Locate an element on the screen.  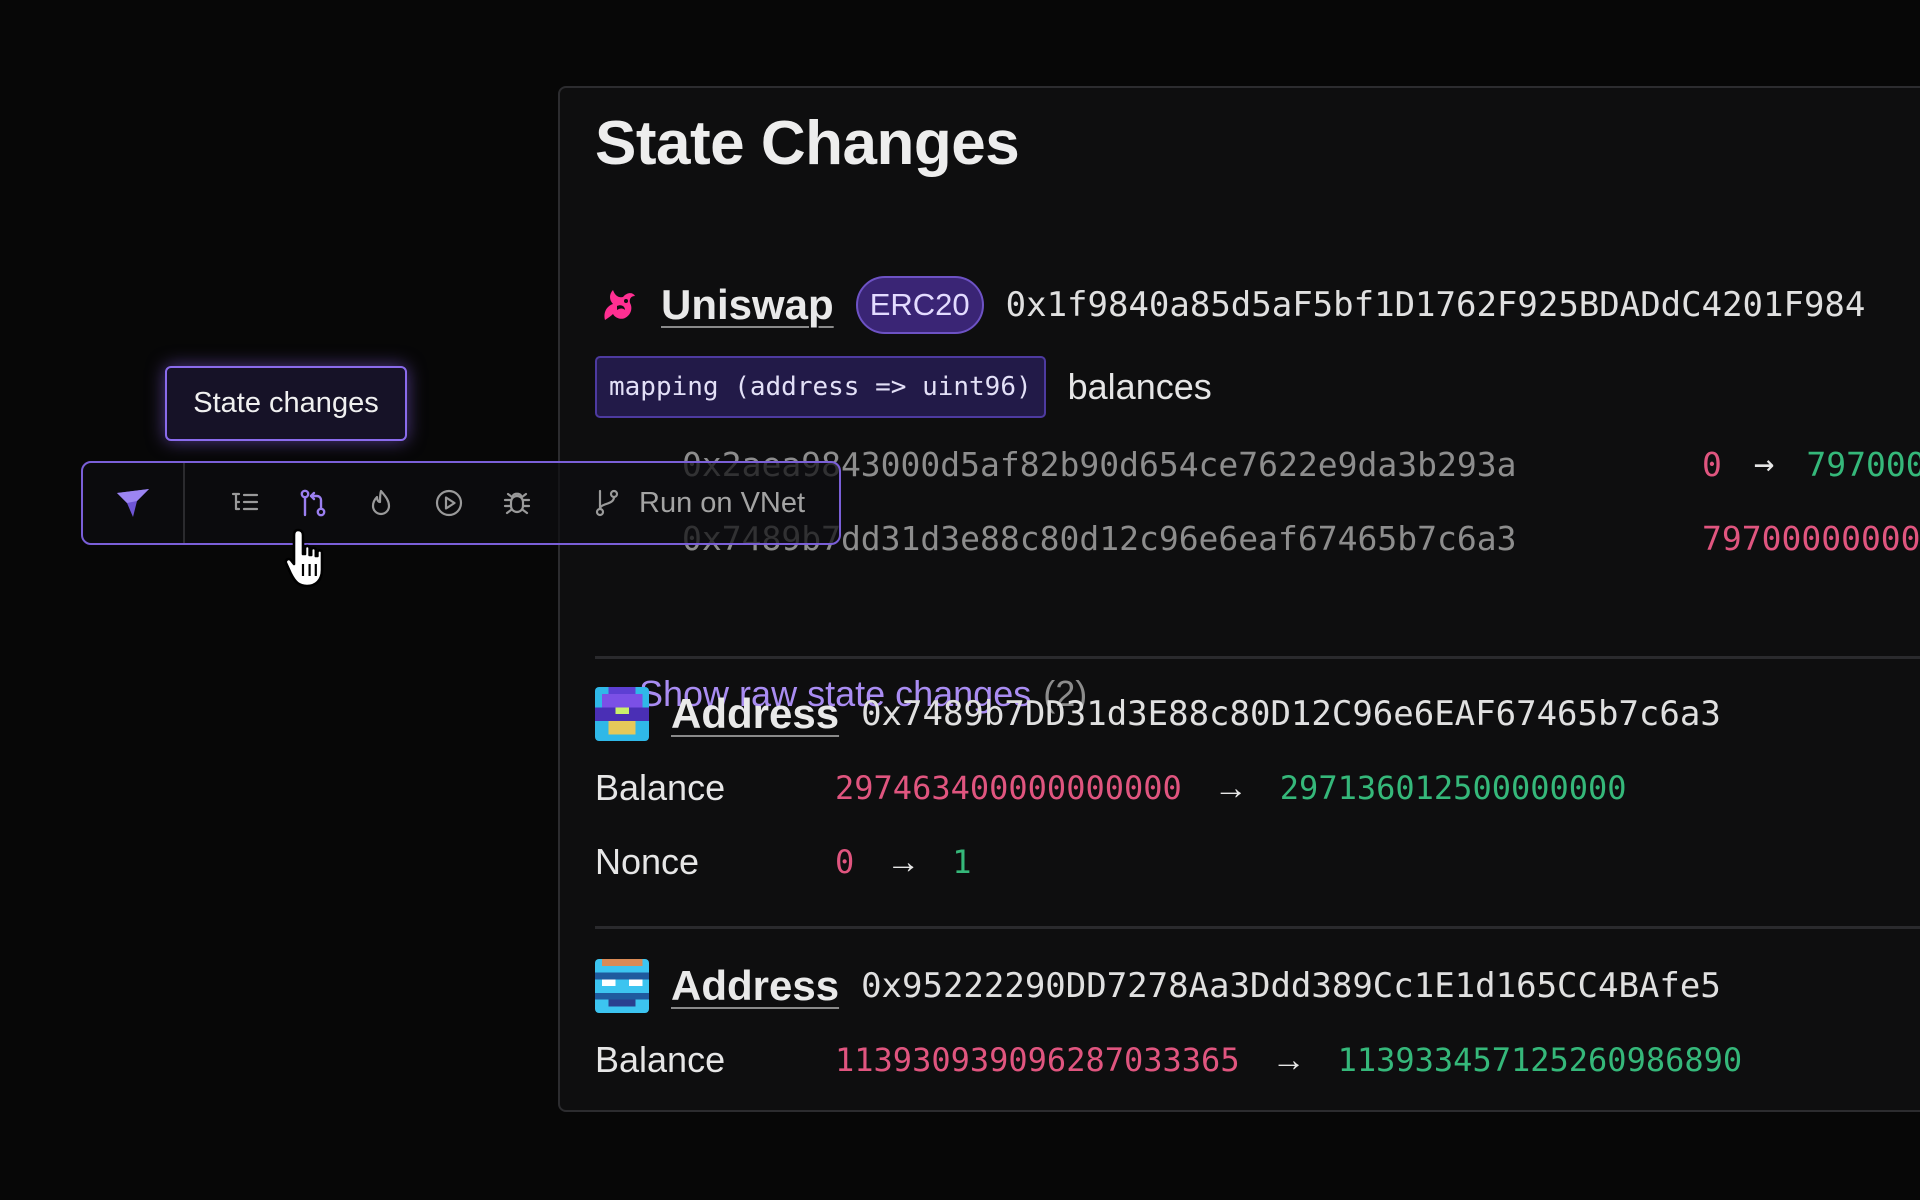
simulate-play-icon is located at coordinates (449, 503).